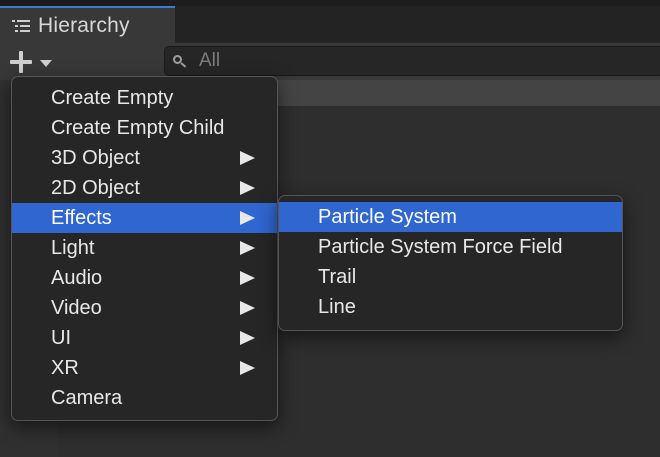 The width and height of the screenshot is (660, 457). I want to click on menu-item-2d-object: 2D Object, so click(144, 188).